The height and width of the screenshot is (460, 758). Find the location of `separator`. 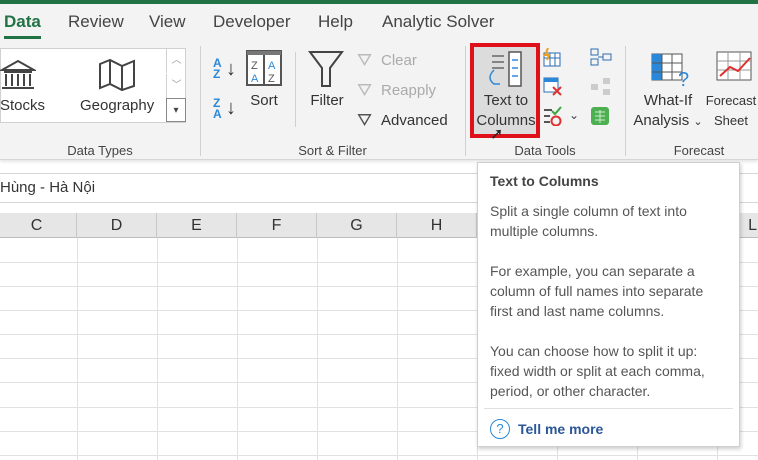

separator is located at coordinates (295, 89).